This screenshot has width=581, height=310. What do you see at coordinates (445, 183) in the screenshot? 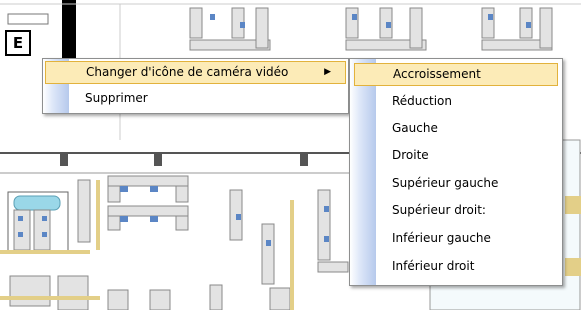
I see `submenu-item-label: Supérieur gauche` at bounding box center [445, 183].